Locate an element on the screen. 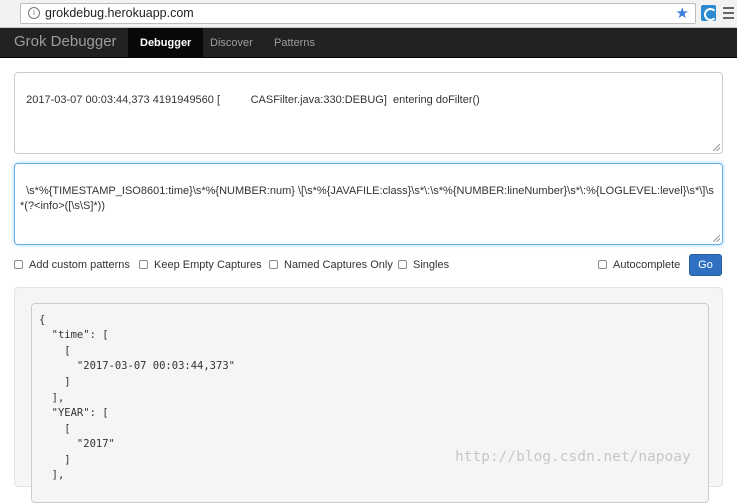 Image resolution: width=737 pixels, height=503 pixels. output-line: "YEAR": [ is located at coordinates (74, 413).